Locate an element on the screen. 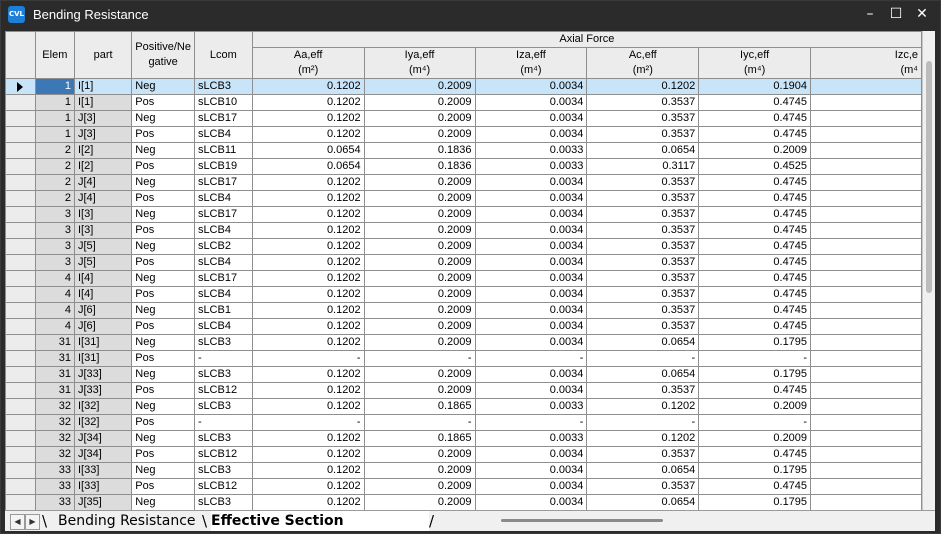  col-header-iyc-eff: Iyc,eff (m⁴) is located at coordinates (755, 63).